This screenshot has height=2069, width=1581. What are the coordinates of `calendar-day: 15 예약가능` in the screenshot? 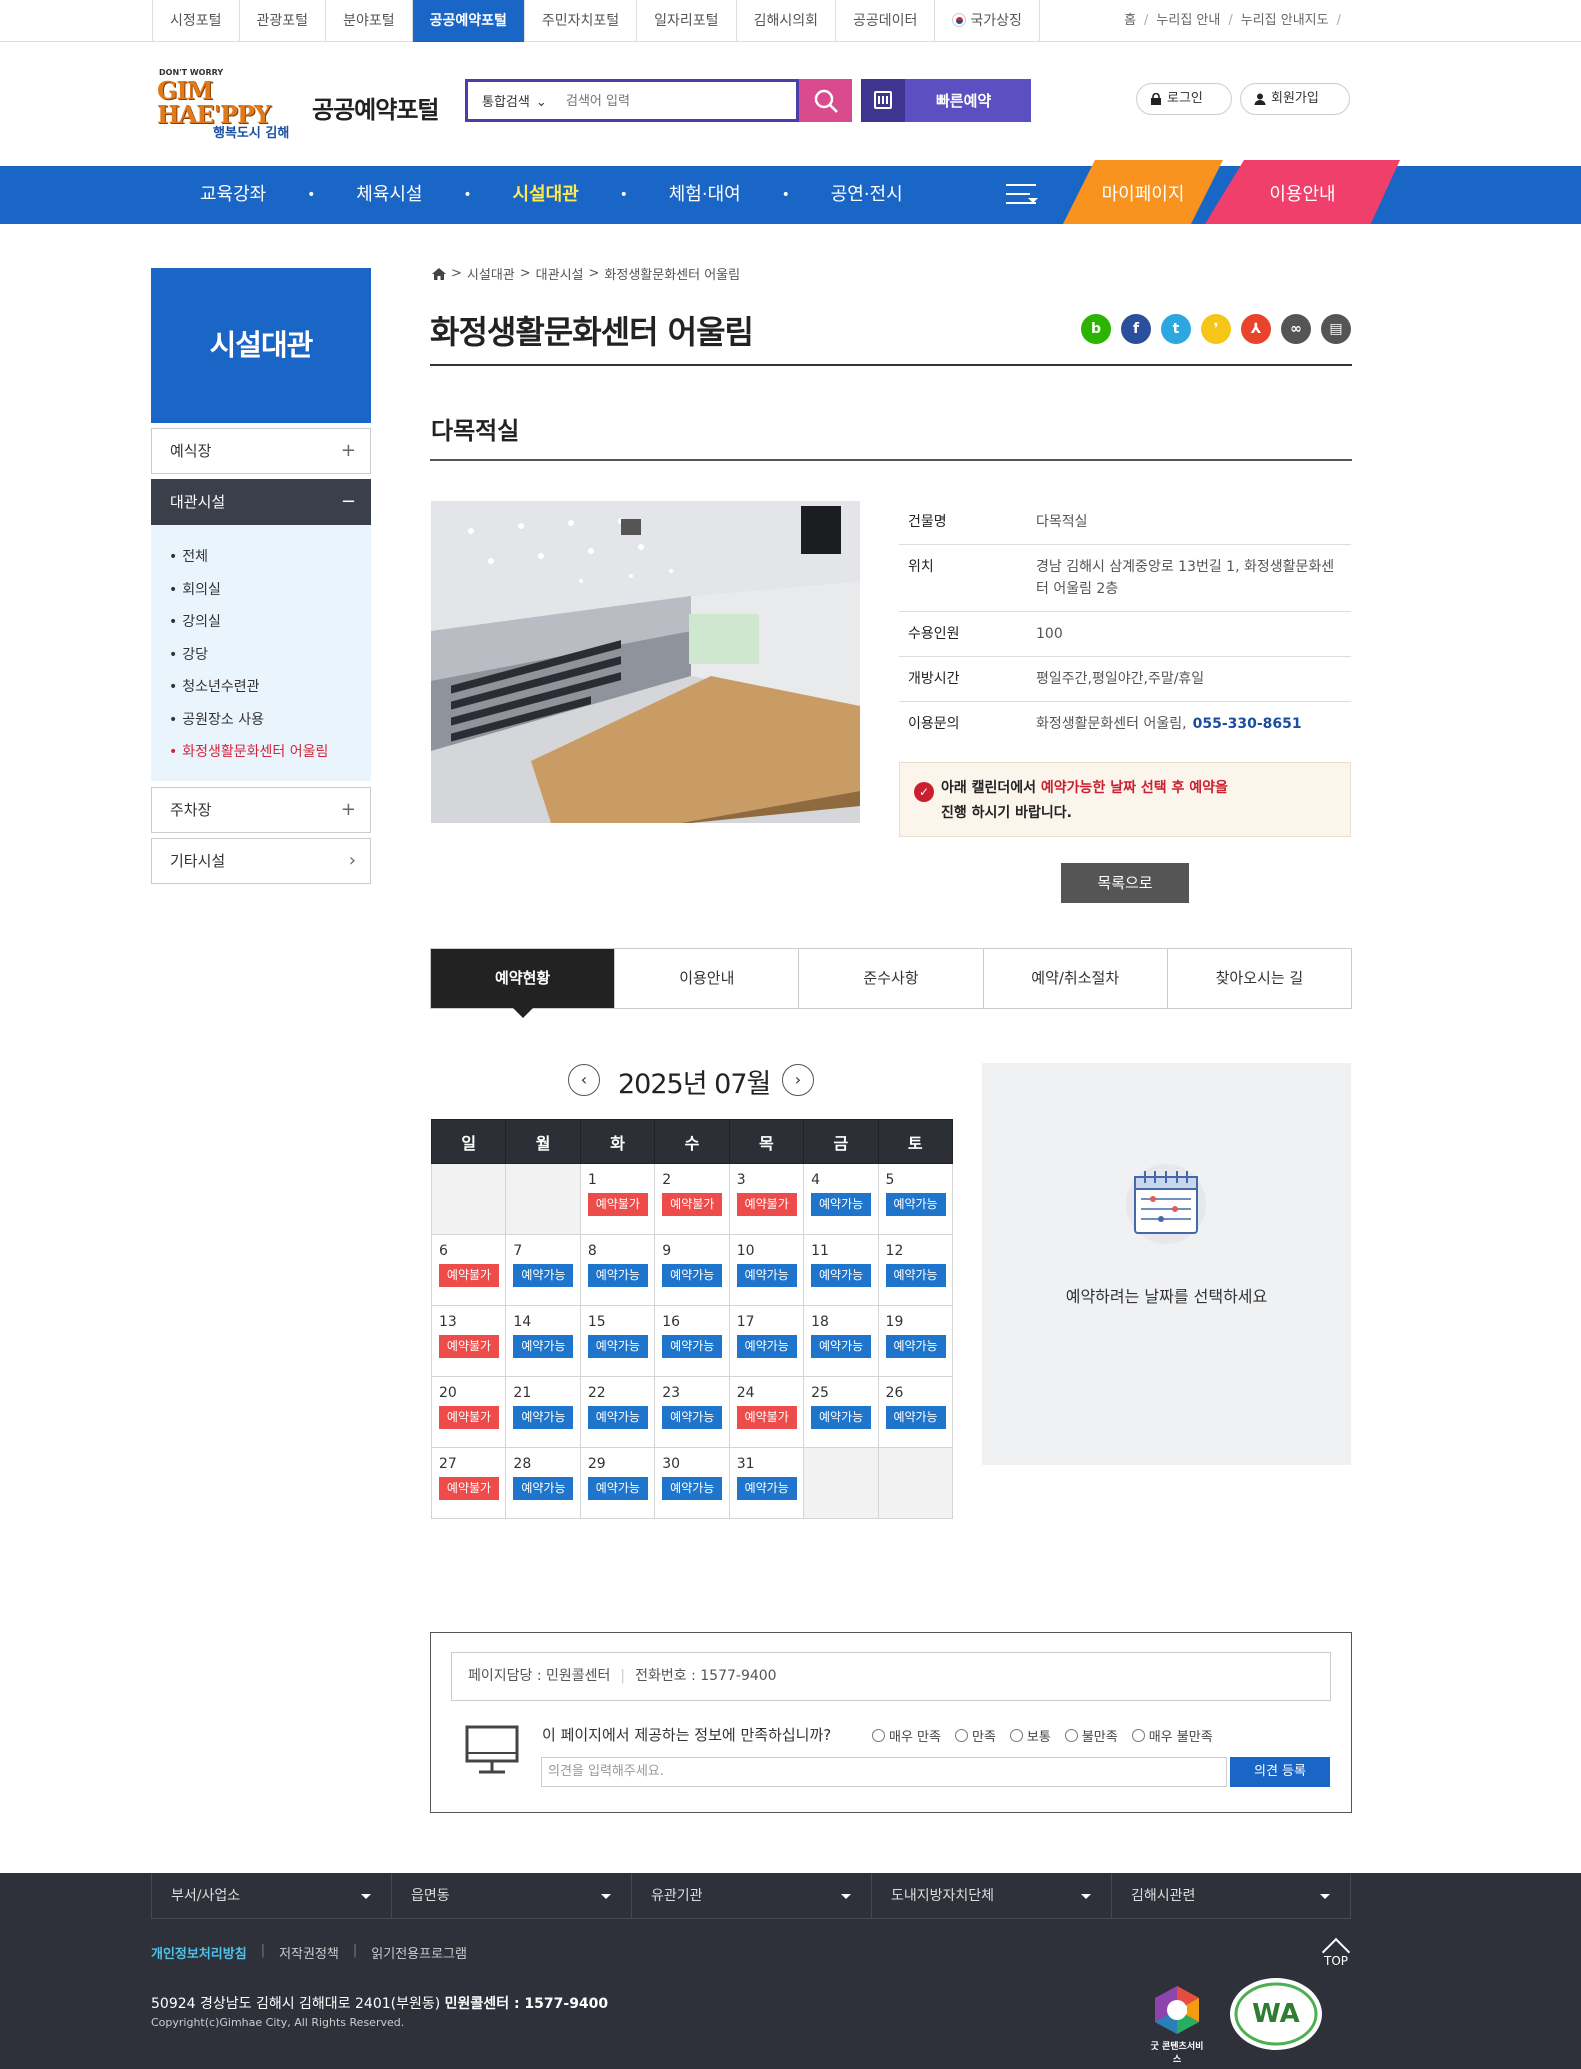 It's located at (617, 1341).